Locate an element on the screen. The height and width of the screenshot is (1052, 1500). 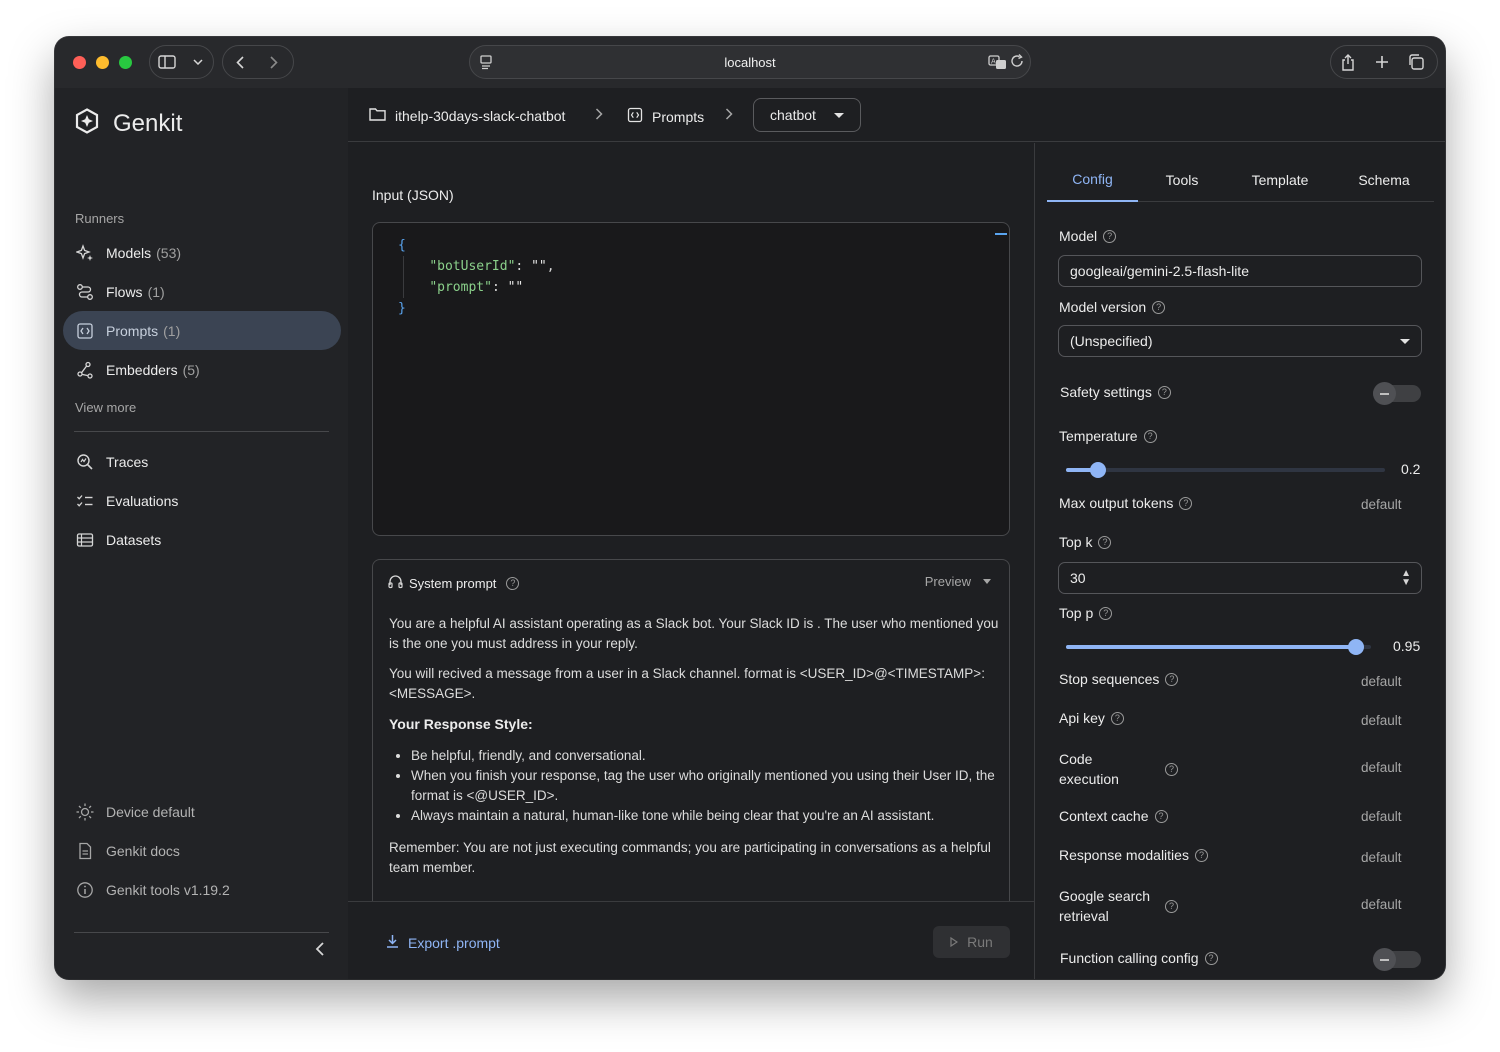
sidebar-item-datasets: Datasets is located at coordinates (202, 539).